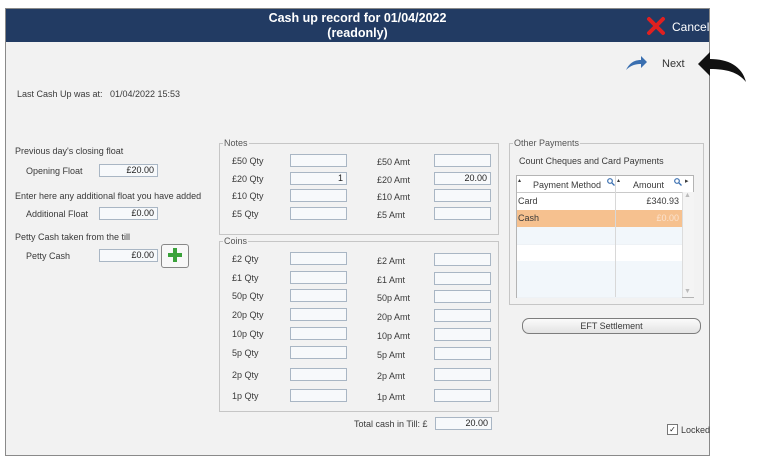 Image resolution: width=760 pixels, height=467 pixels. Describe the element at coordinates (656, 27) in the screenshot. I see `close-x-icon` at that location.